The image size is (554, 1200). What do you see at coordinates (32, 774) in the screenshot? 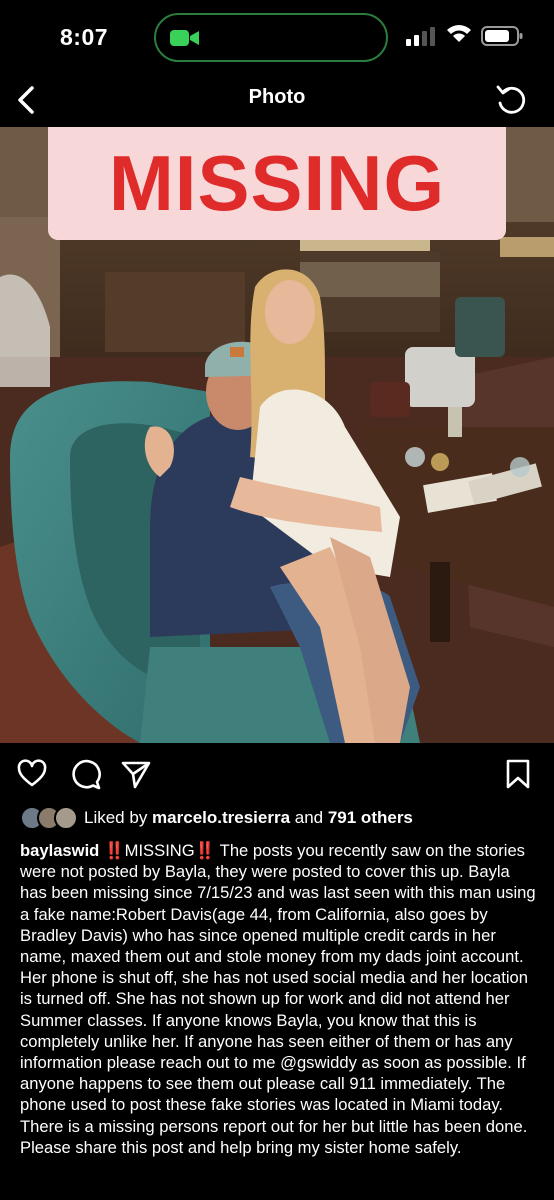
I see `heart-icon` at bounding box center [32, 774].